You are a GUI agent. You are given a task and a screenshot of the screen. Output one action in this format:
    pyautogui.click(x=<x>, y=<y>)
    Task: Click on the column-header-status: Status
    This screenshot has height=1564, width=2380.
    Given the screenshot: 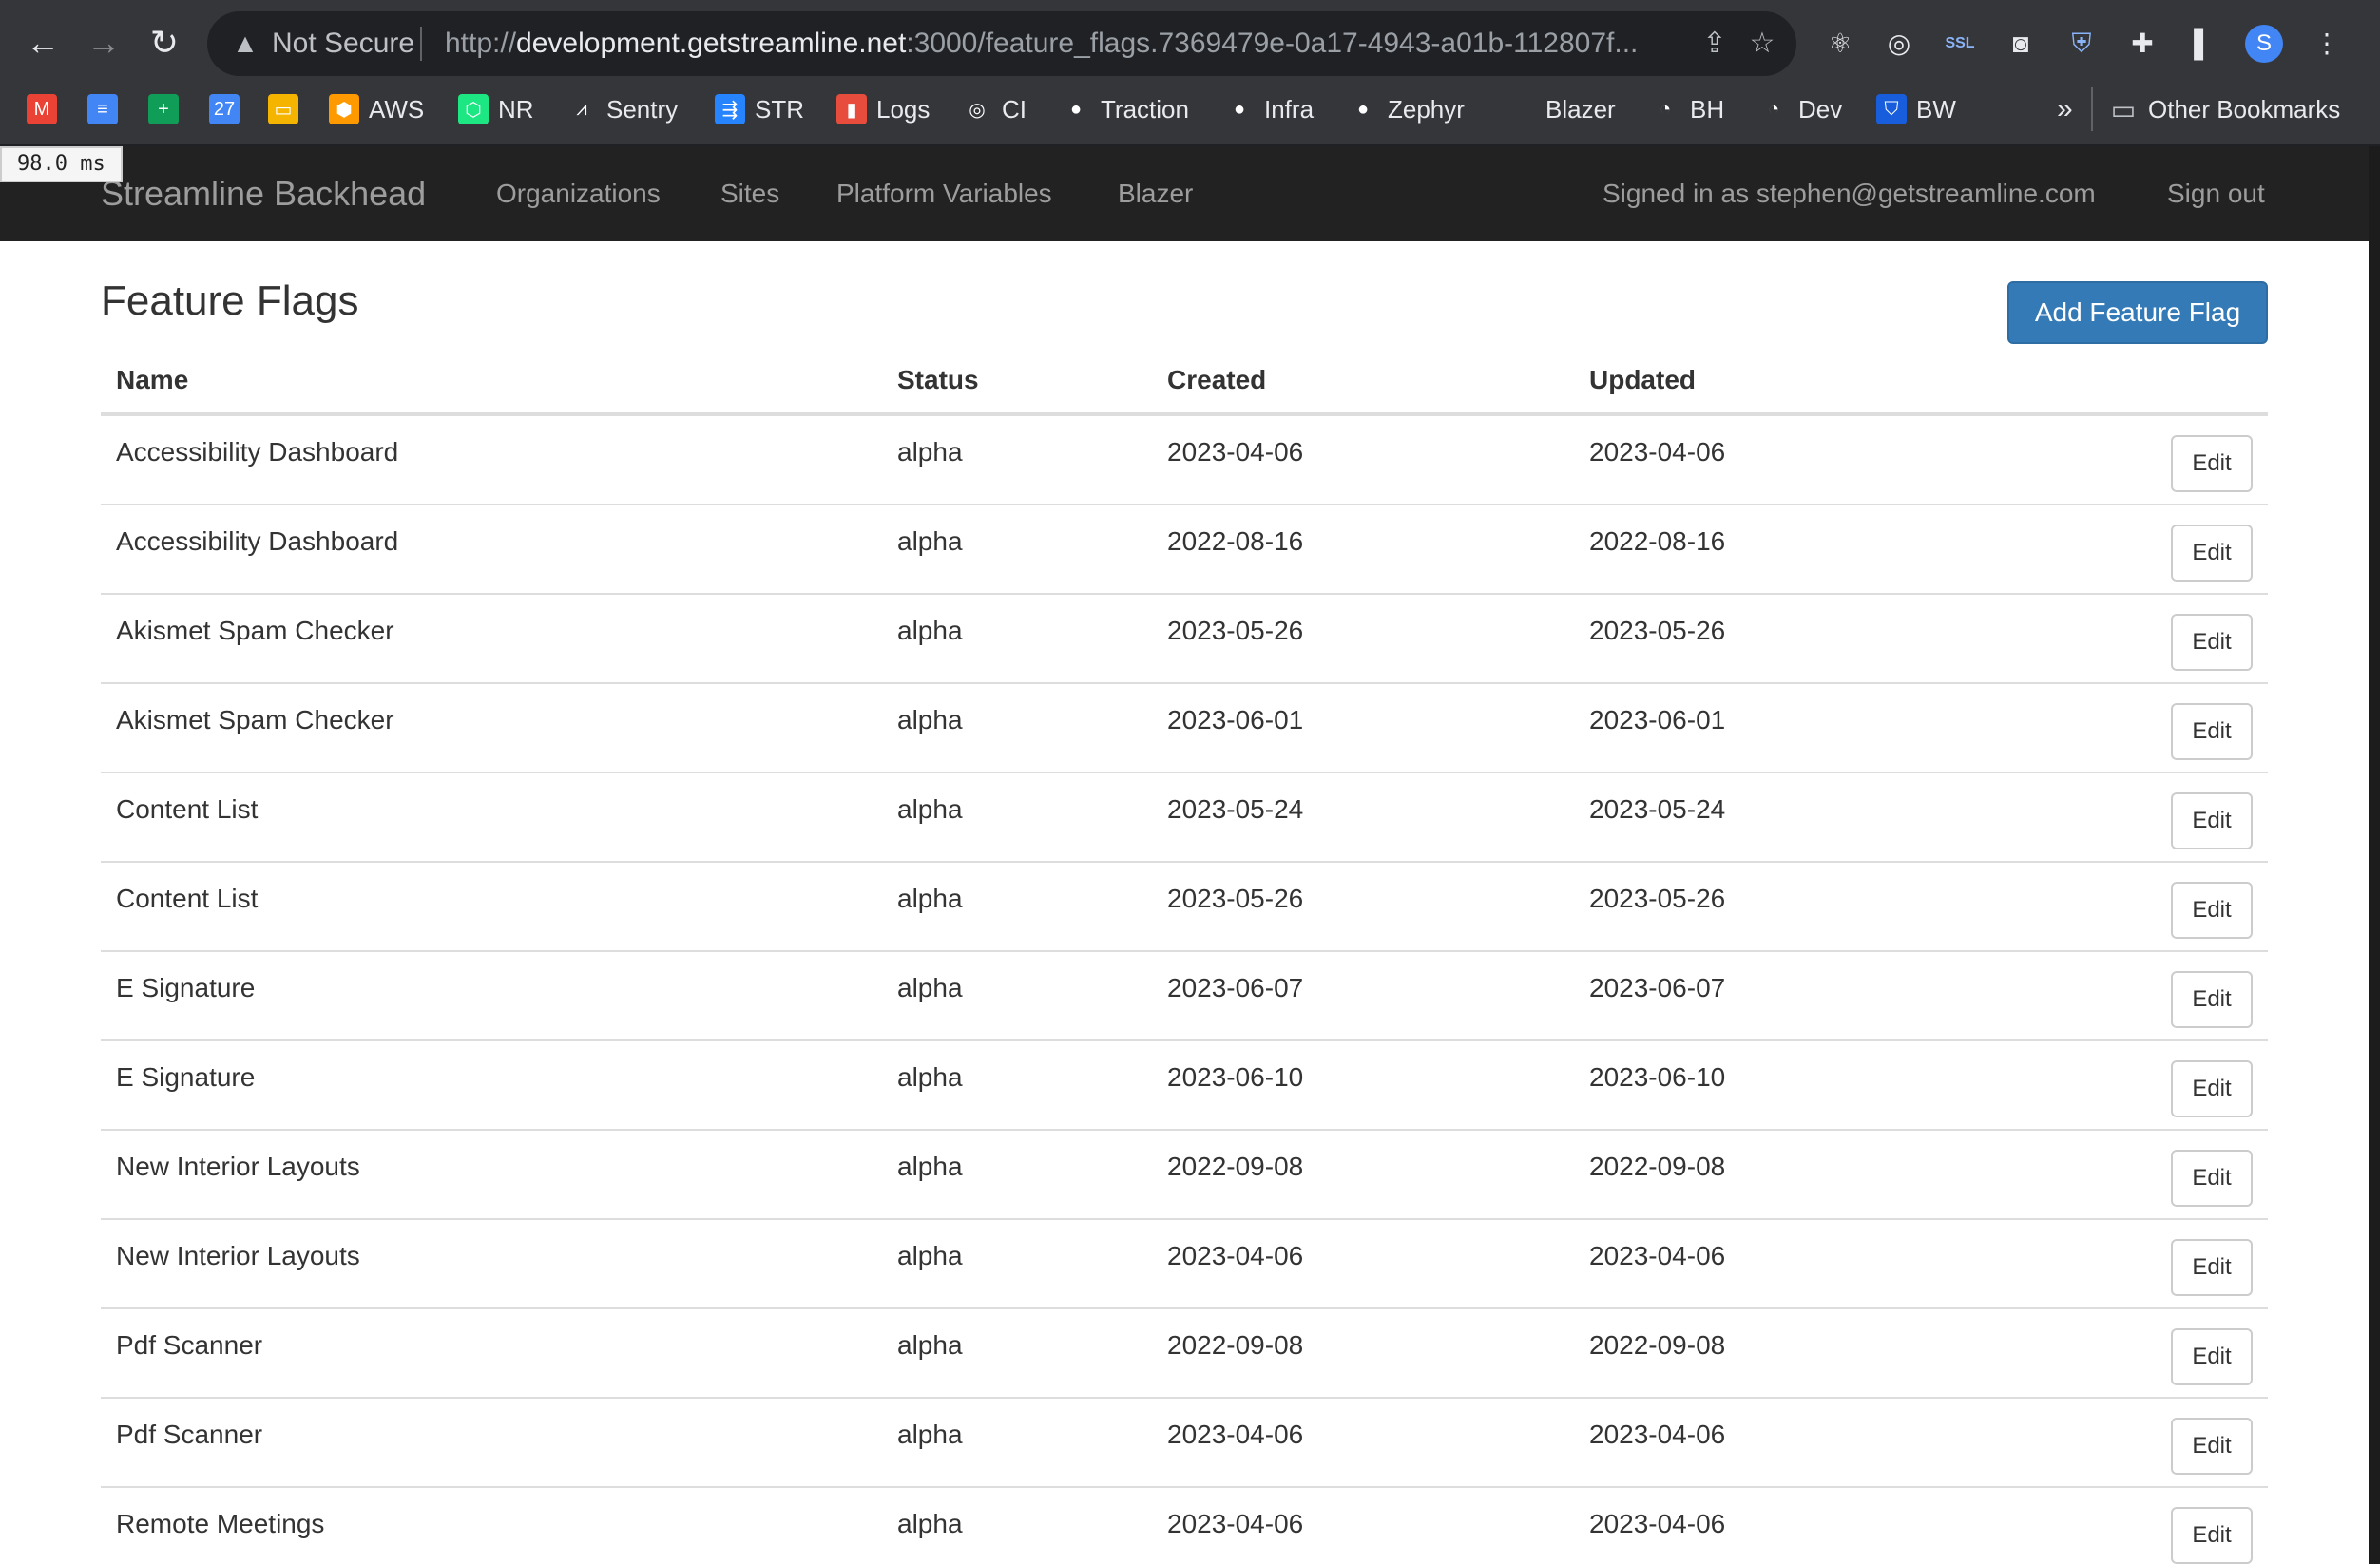 What is the action you would take?
    pyautogui.click(x=938, y=379)
    